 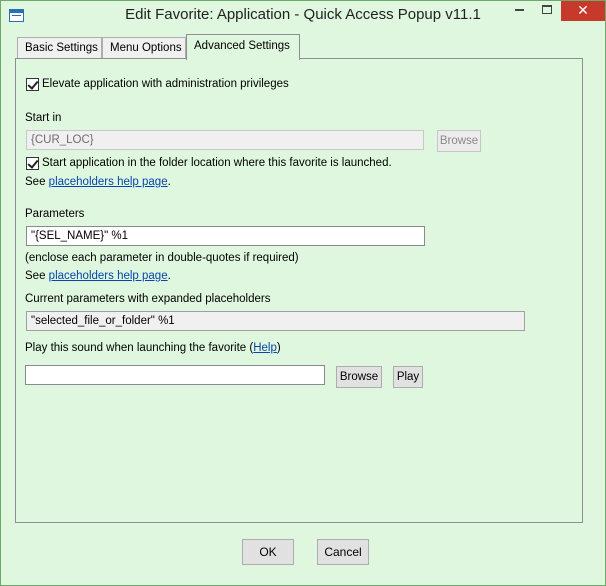 I want to click on maximize-button, so click(x=547, y=11).